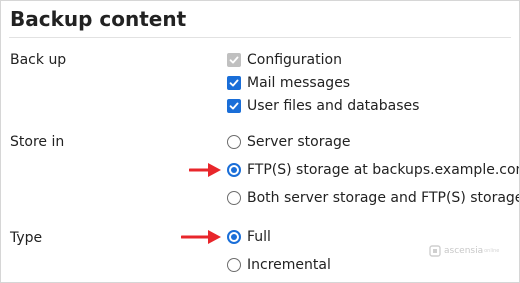  I want to click on radio-full-circle, so click(234, 237).